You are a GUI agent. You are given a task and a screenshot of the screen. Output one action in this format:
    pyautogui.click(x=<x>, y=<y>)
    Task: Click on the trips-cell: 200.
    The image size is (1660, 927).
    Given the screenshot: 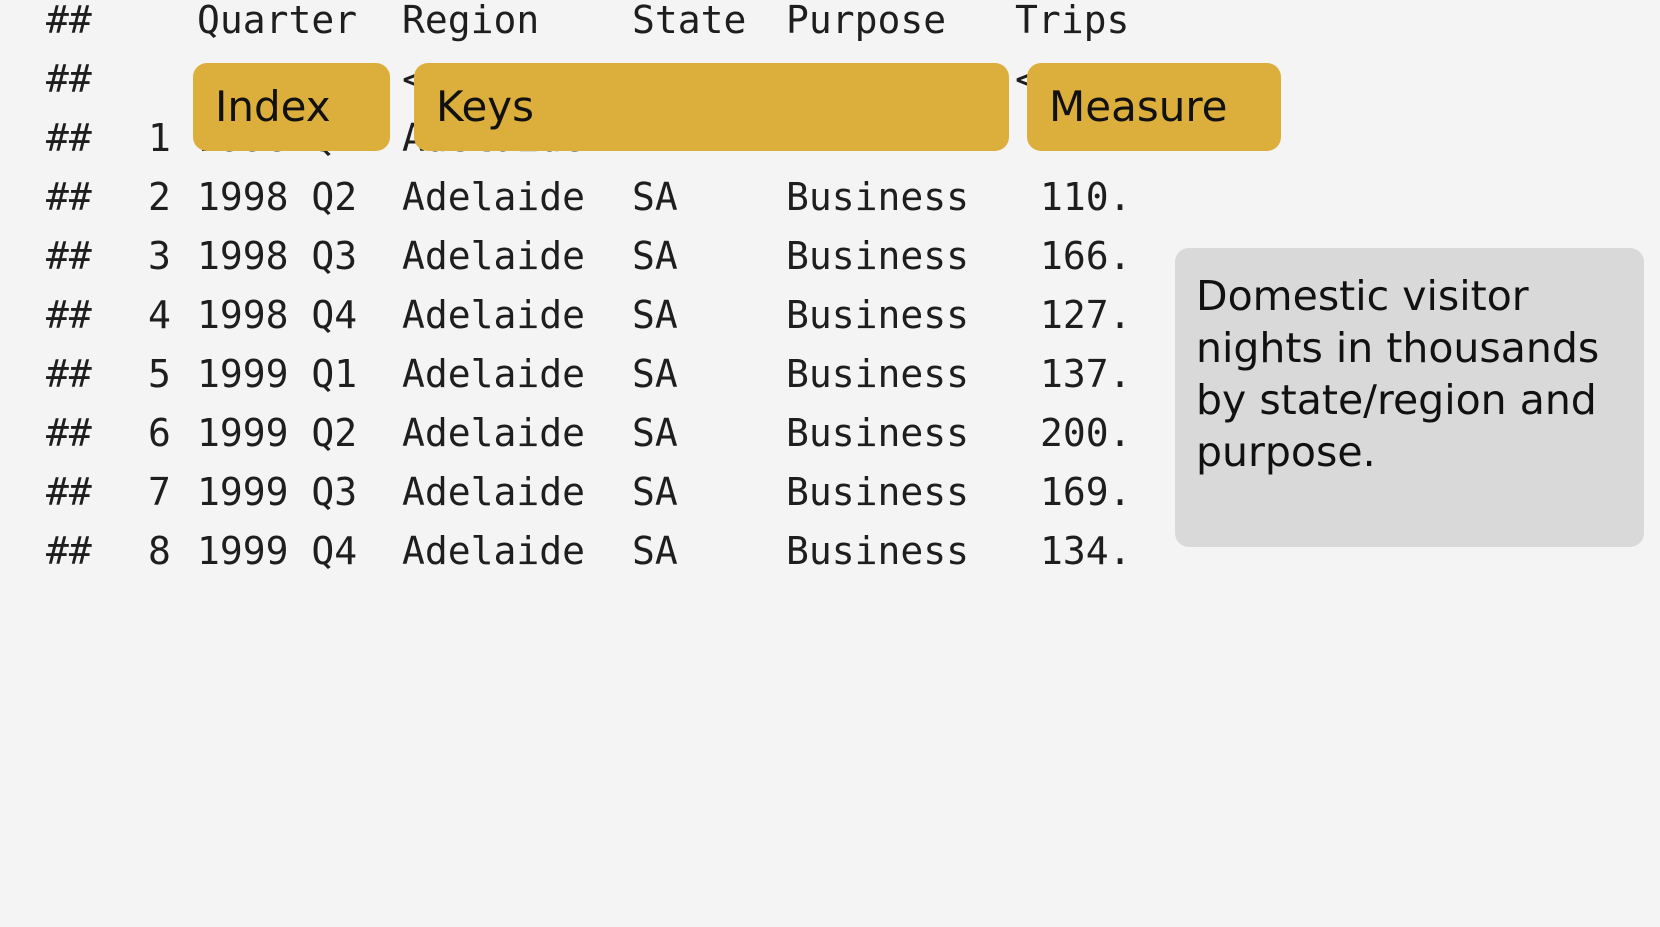 What is the action you would take?
    pyautogui.click(x=1086, y=433)
    